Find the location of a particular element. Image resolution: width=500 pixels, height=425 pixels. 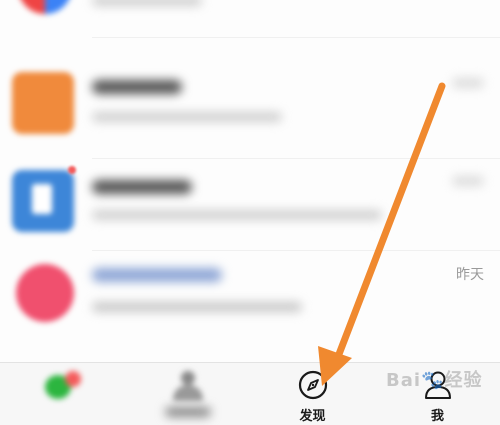

tab-label-blur is located at coordinates (188, 412).